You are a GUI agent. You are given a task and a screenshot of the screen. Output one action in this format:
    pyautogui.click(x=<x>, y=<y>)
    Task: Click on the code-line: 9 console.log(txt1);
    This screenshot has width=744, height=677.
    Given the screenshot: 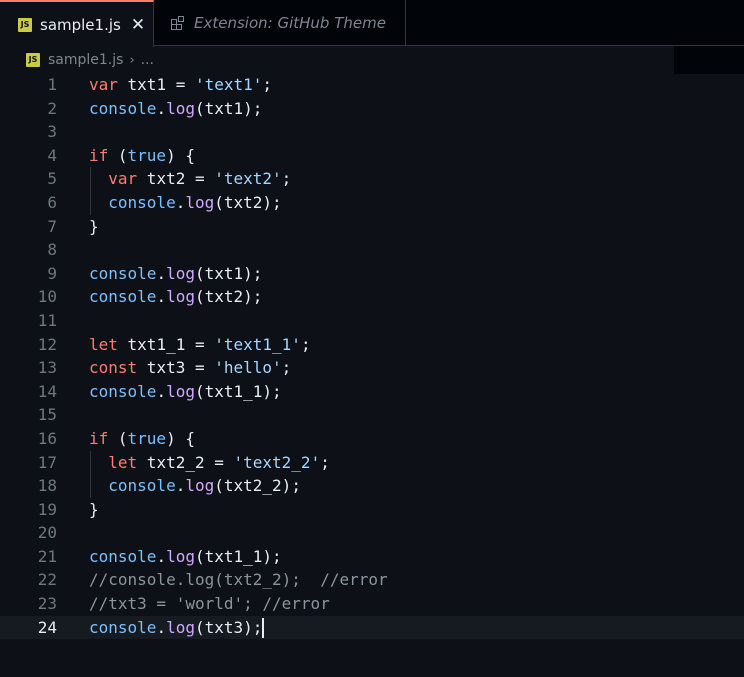 What is the action you would take?
    pyautogui.click(x=372, y=274)
    